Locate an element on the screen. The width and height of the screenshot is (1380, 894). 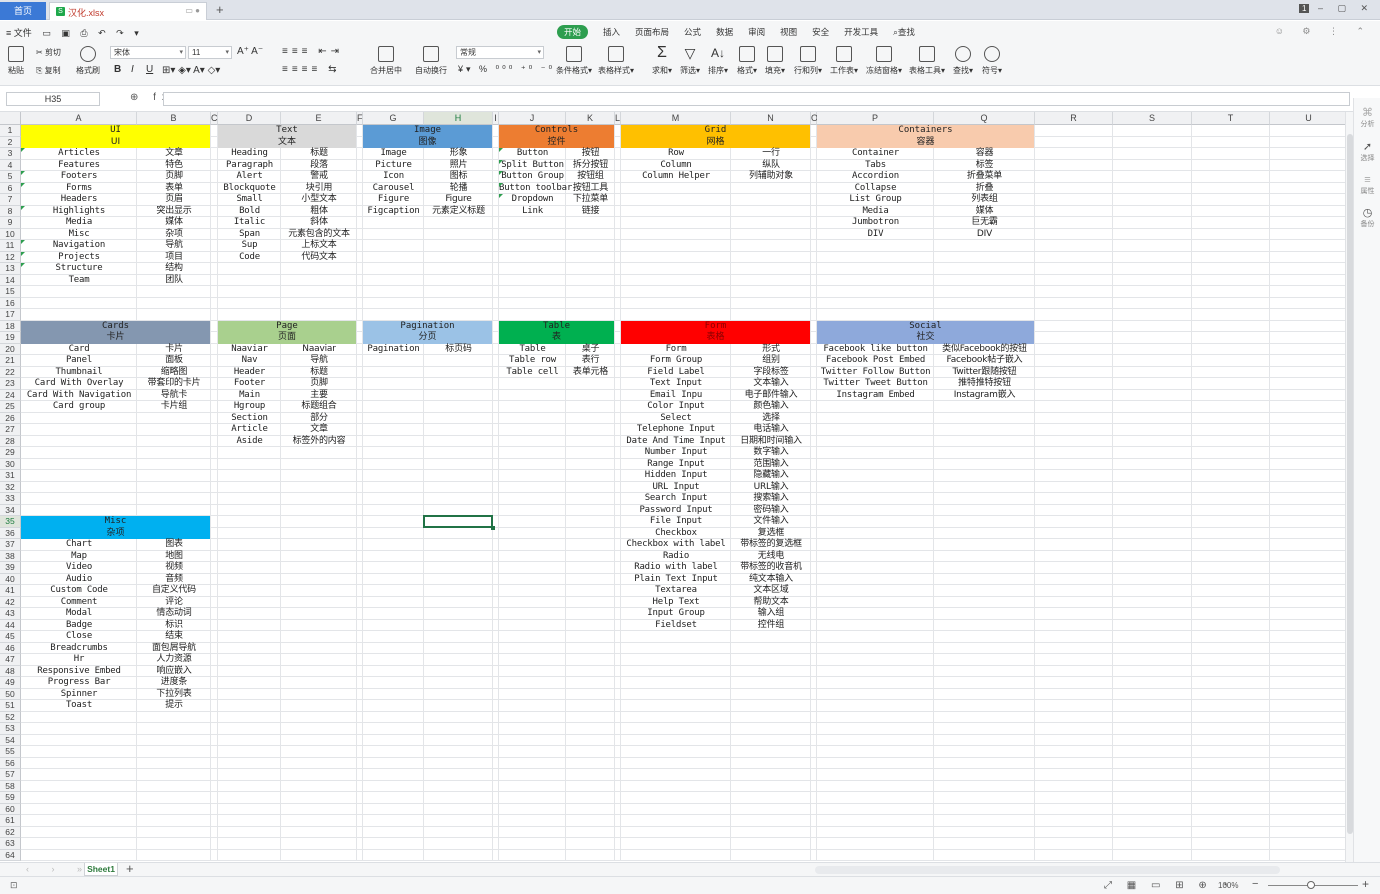
row-header: 28 is located at coordinates (10, 441).